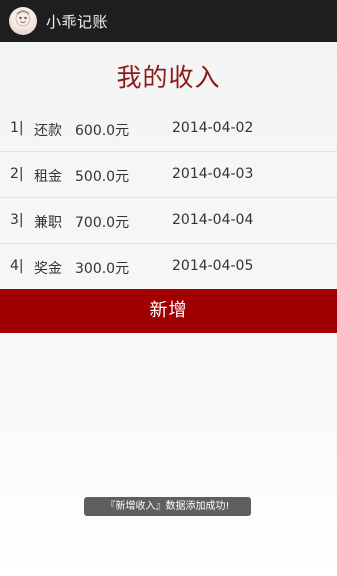 The width and height of the screenshot is (337, 576). Describe the element at coordinates (102, 131) in the screenshot. I see `item-amount: 600.0元` at that location.